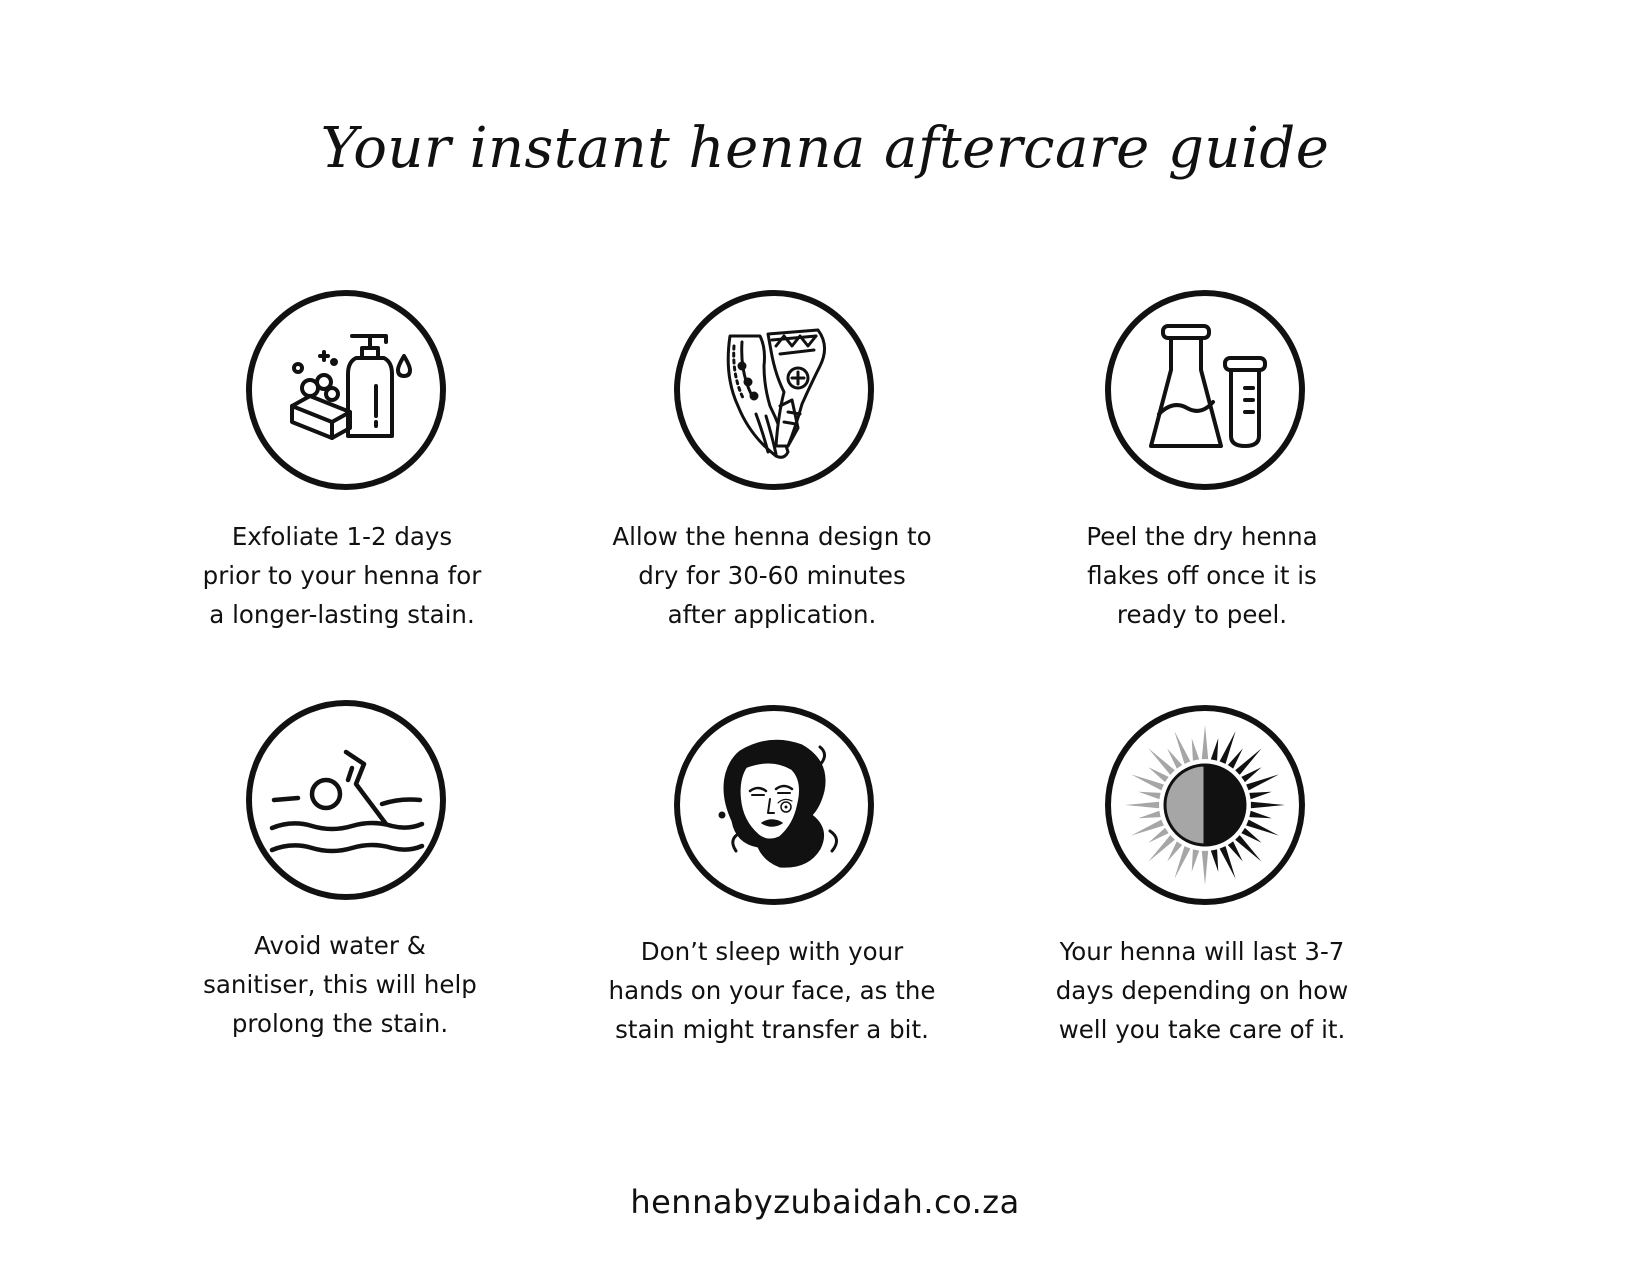  I want to click on caption-line: flakes off once it is, so click(1202, 575).